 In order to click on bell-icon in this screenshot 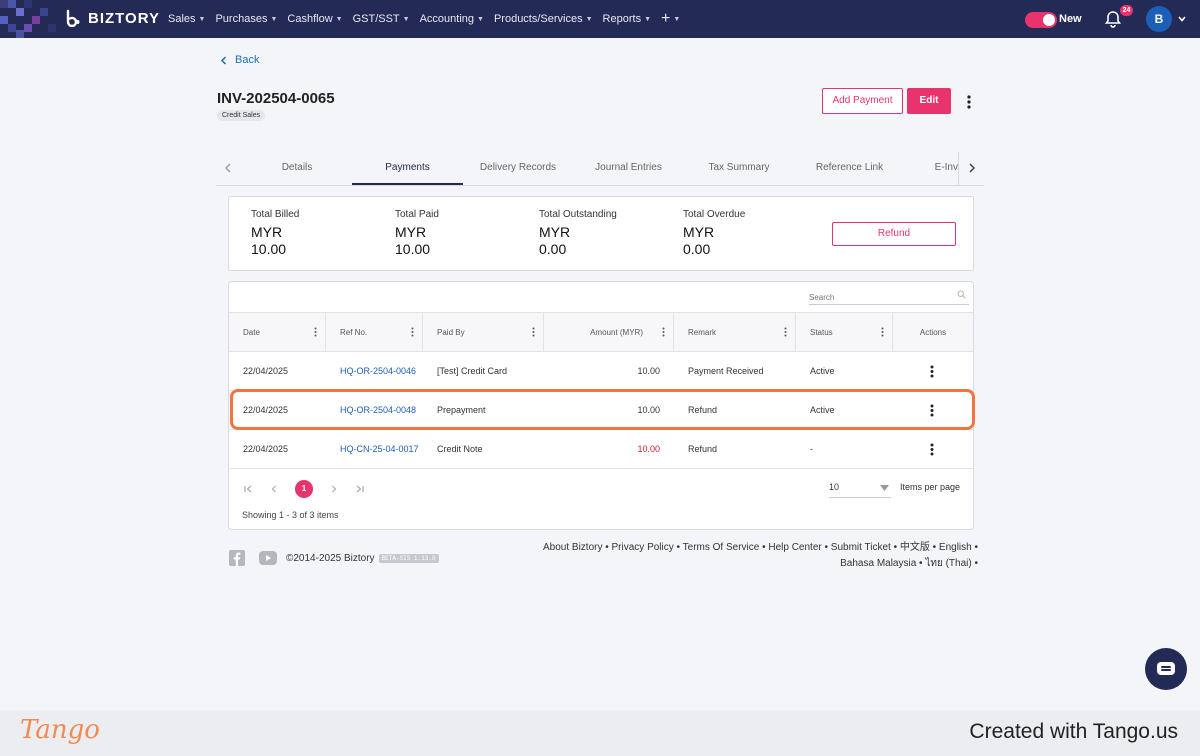, I will do `click(1113, 19)`.